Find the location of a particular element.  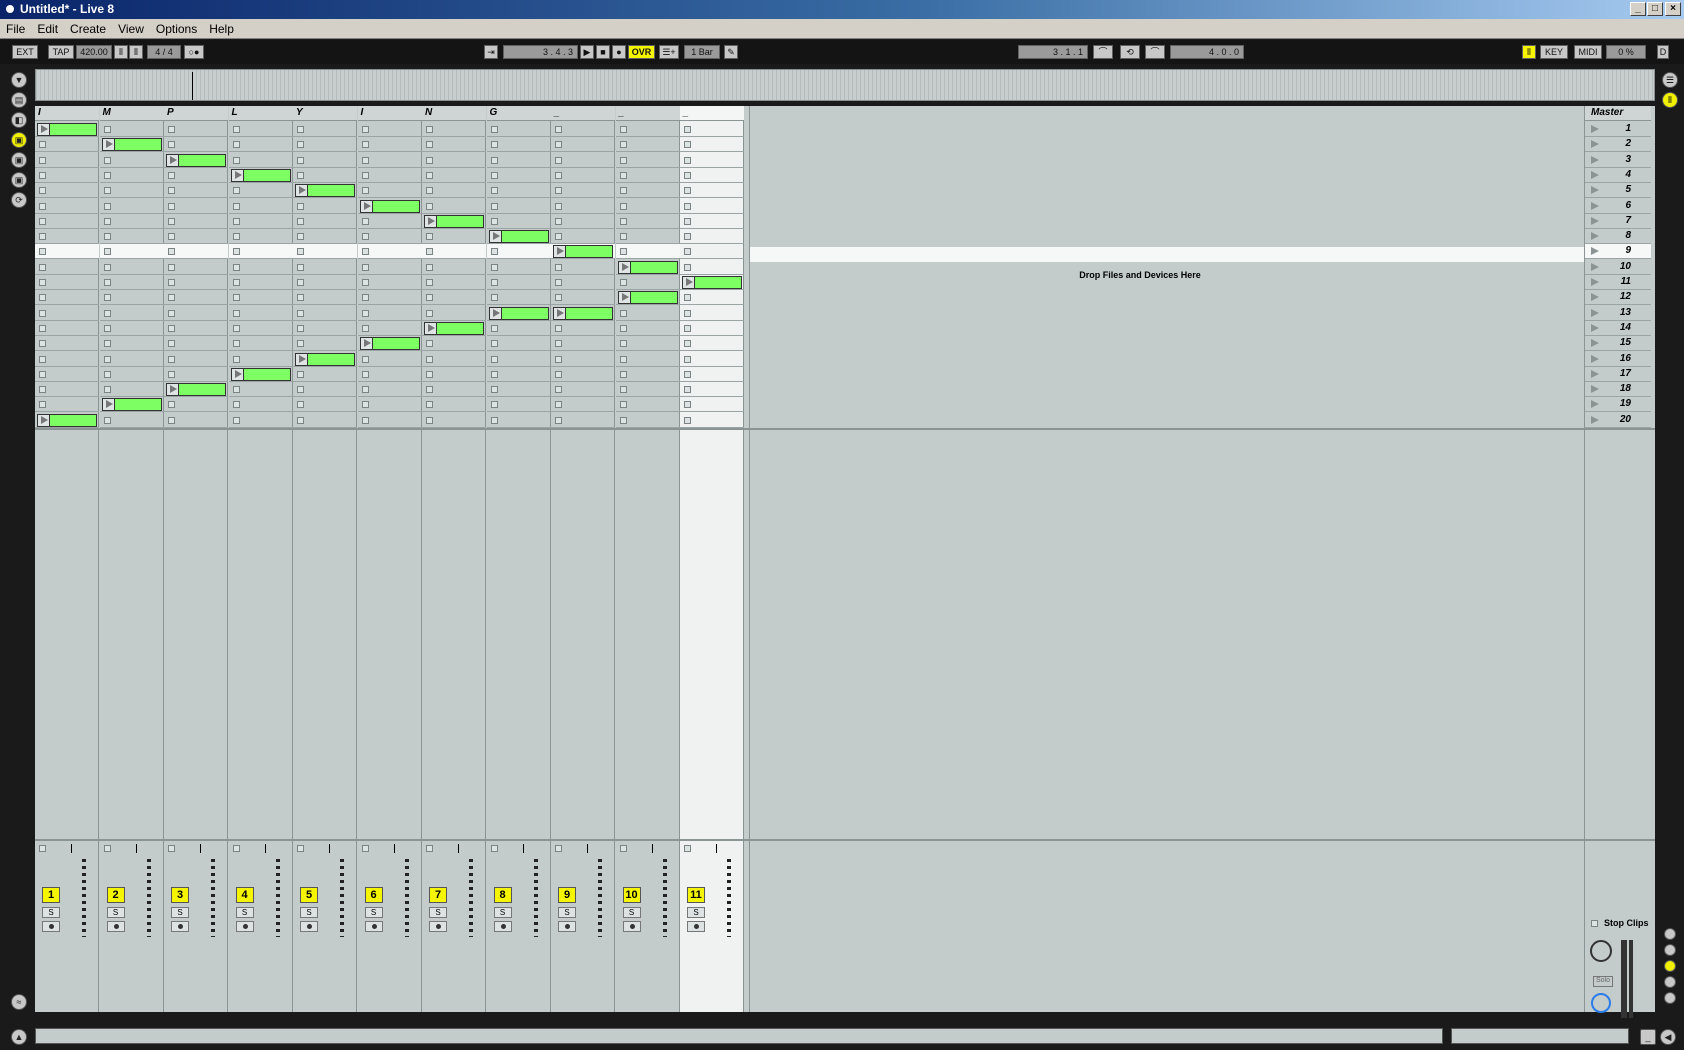

scene-launch: 14 is located at coordinates (1618, 328).